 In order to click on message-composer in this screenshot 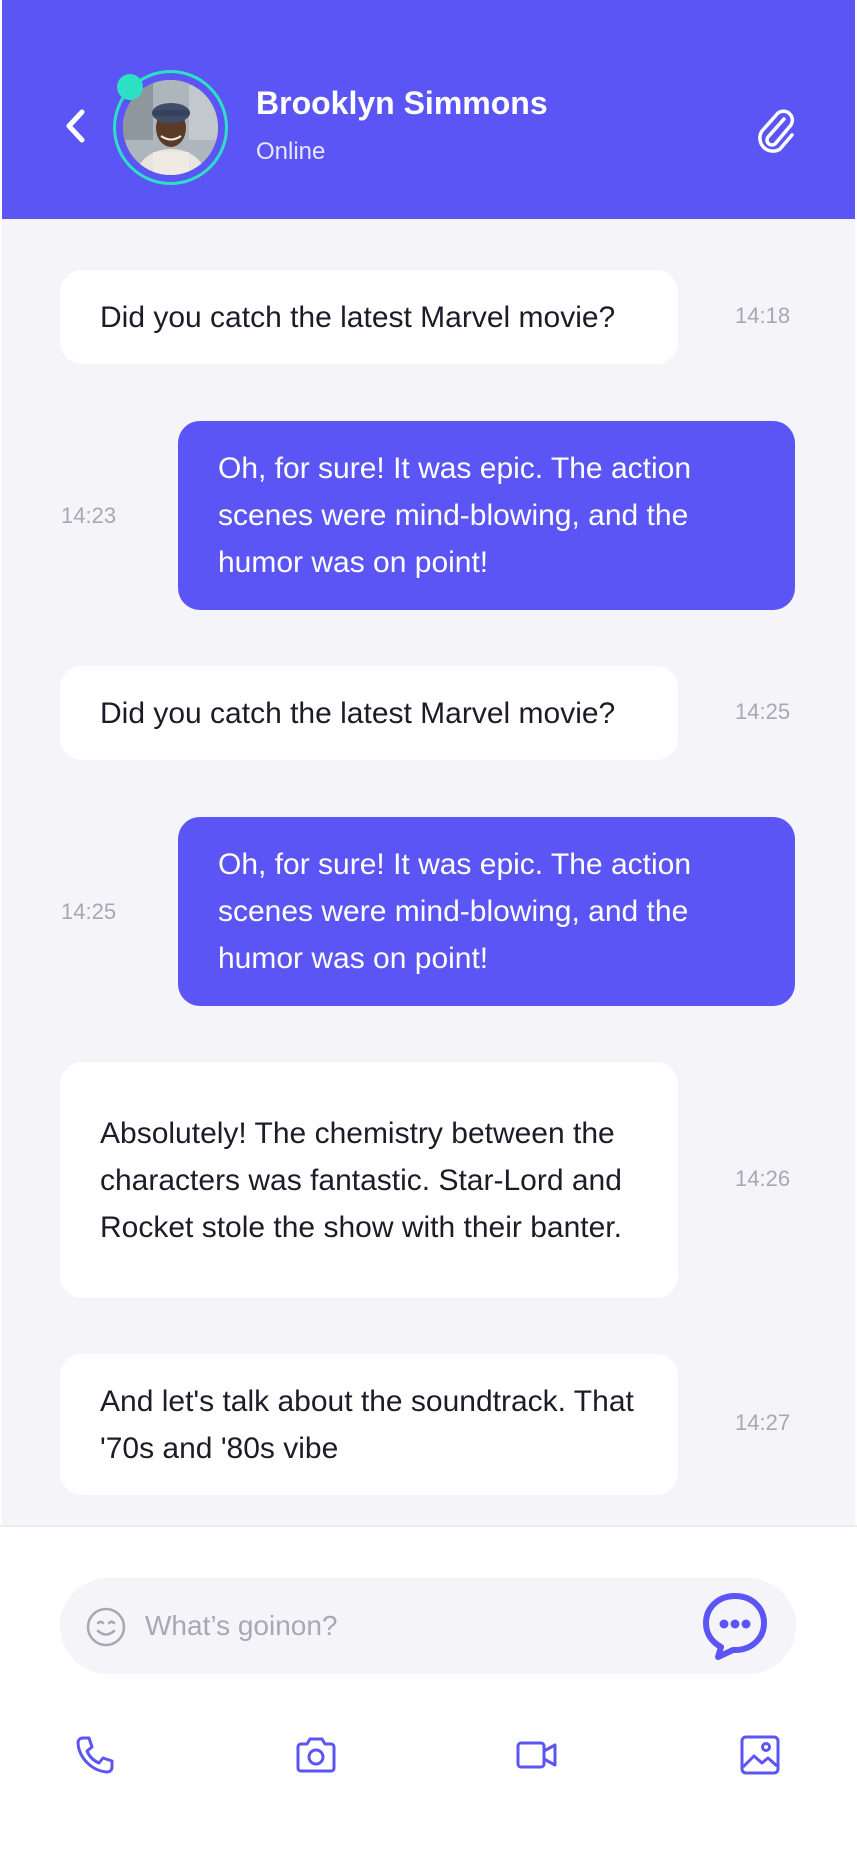, I will do `click(428, 1626)`.